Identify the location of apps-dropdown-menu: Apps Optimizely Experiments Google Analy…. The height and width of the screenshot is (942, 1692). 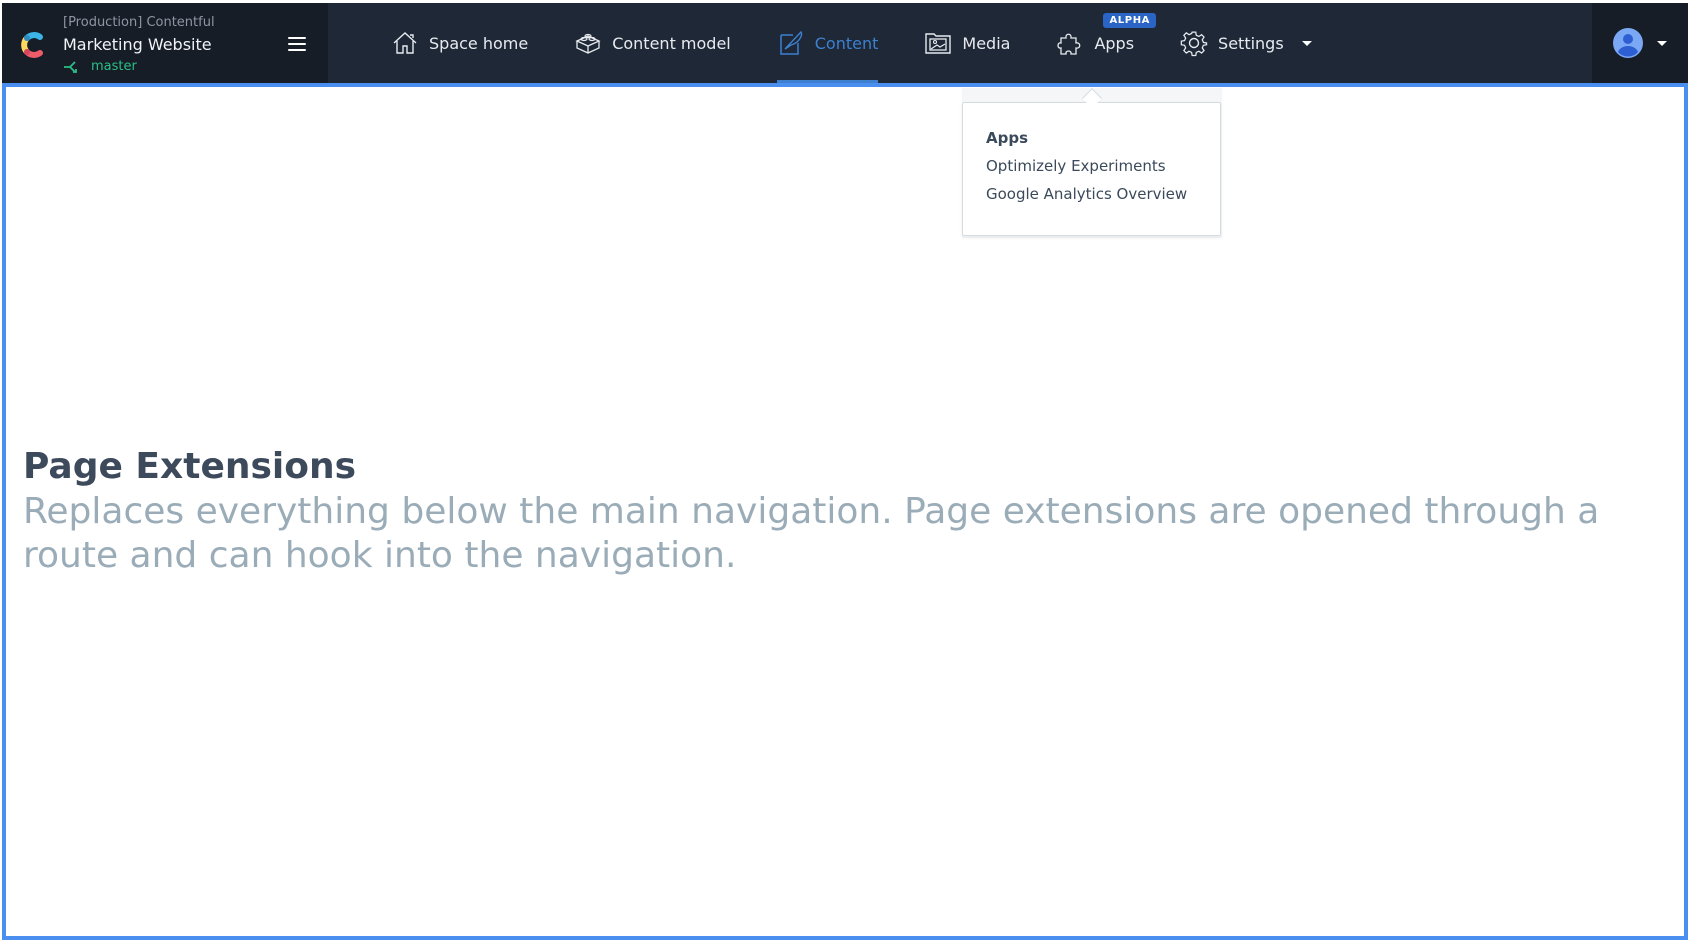
(1091, 169).